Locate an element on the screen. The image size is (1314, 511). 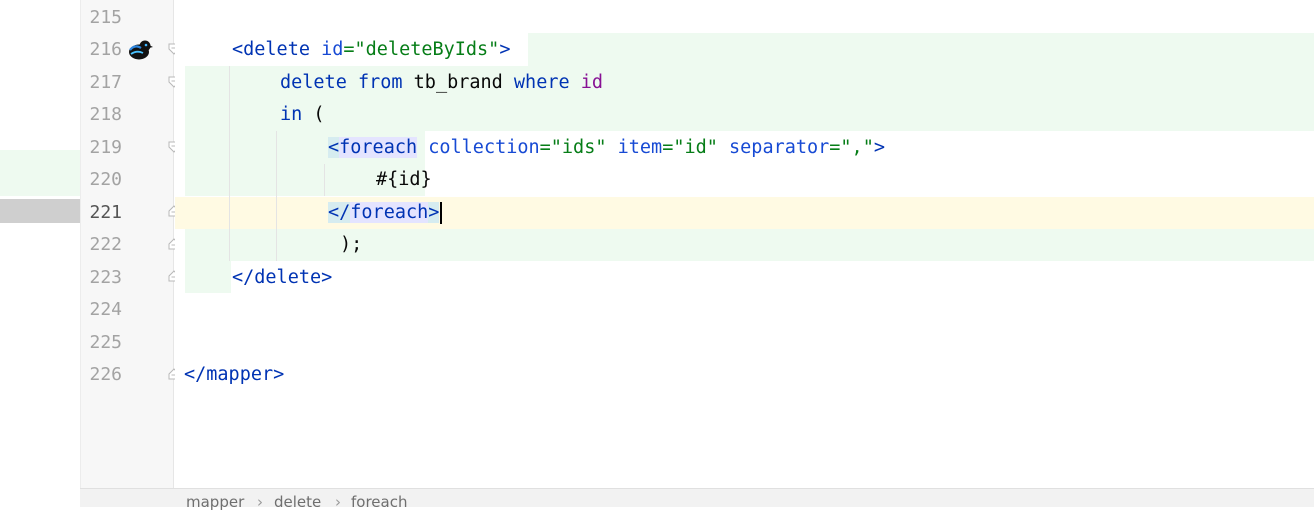
token: #{id} is located at coordinates (404, 179).